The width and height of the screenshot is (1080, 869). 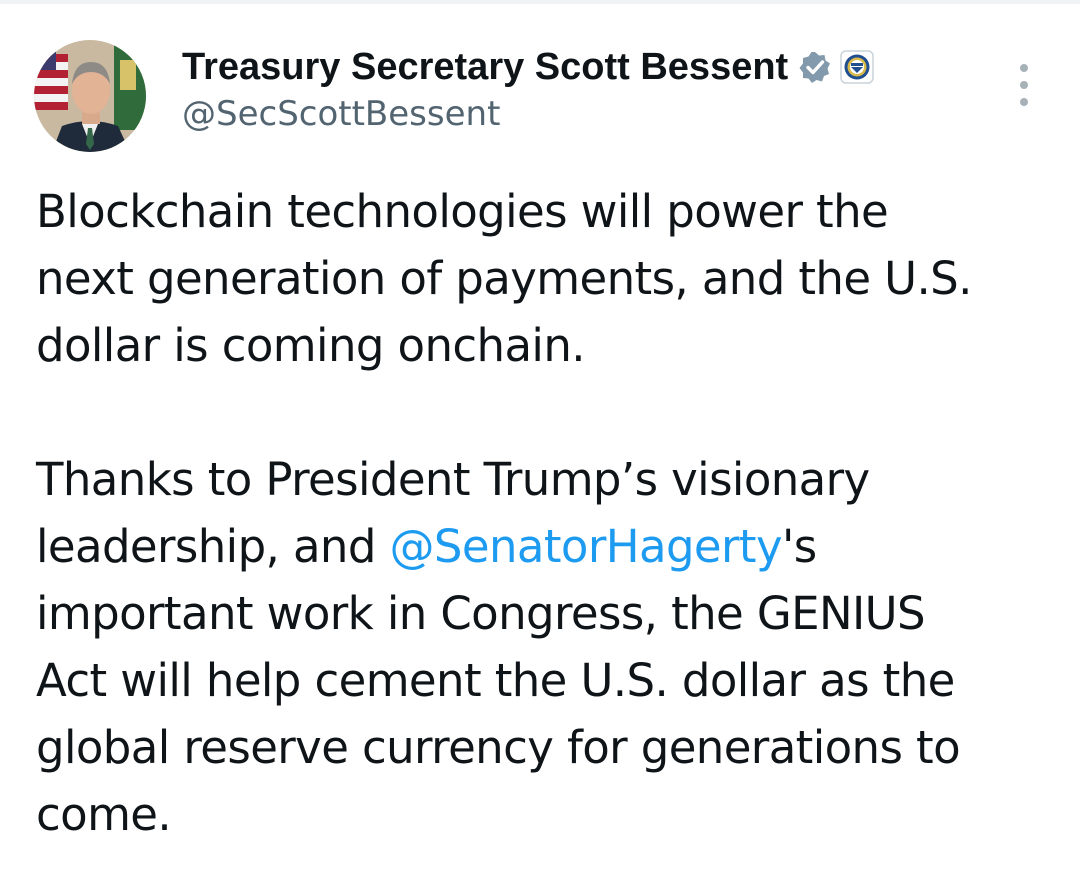 I want to click on tweet-text-segment: 's, so click(x=799, y=546).